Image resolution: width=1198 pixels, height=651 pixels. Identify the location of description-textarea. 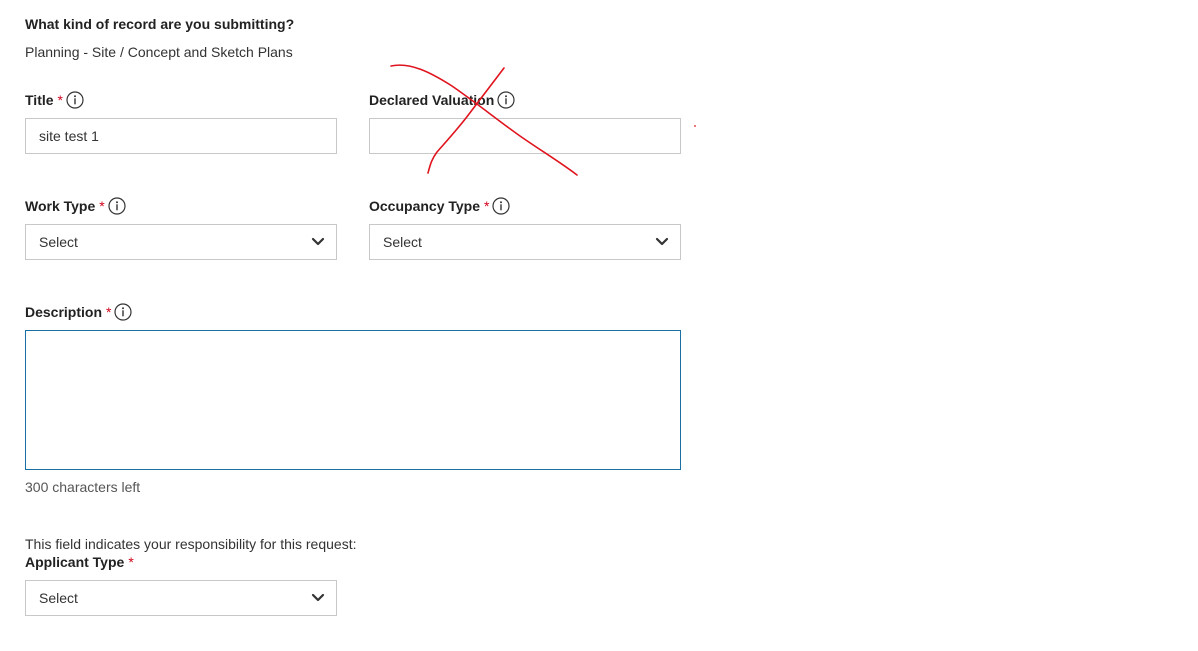
(353, 400).